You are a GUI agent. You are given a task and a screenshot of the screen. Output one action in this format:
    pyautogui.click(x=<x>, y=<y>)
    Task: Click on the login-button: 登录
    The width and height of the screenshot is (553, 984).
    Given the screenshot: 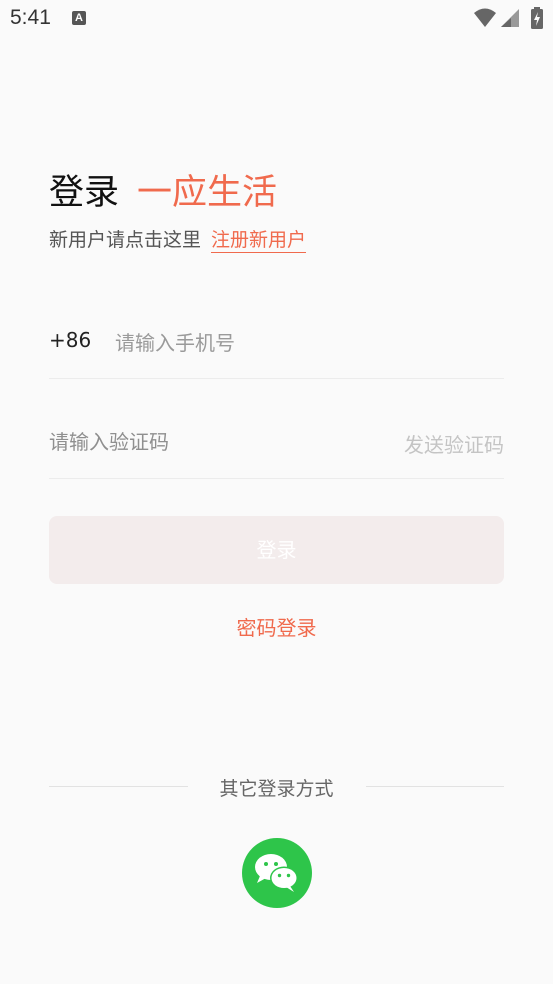 What is the action you would take?
    pyautogui.click(x=276, y=550)
    